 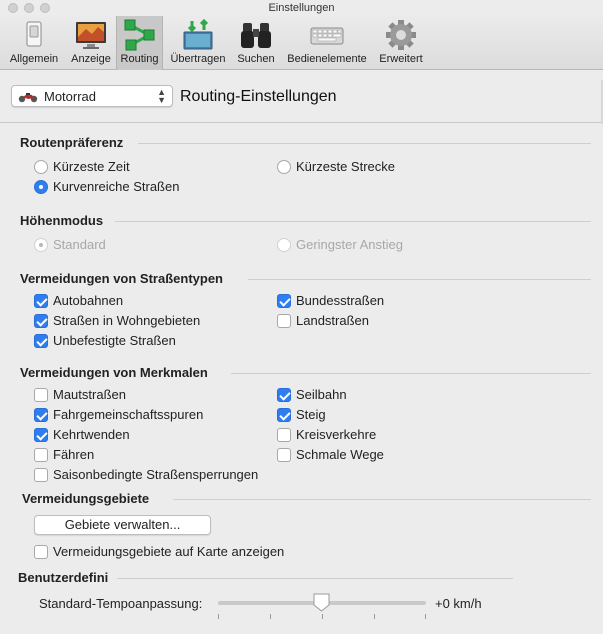 What do you see at coordinates (91, 166) in the screenshot?
I see `radio-label: Kürzeste Zeit` at bounding box center [91, 166].